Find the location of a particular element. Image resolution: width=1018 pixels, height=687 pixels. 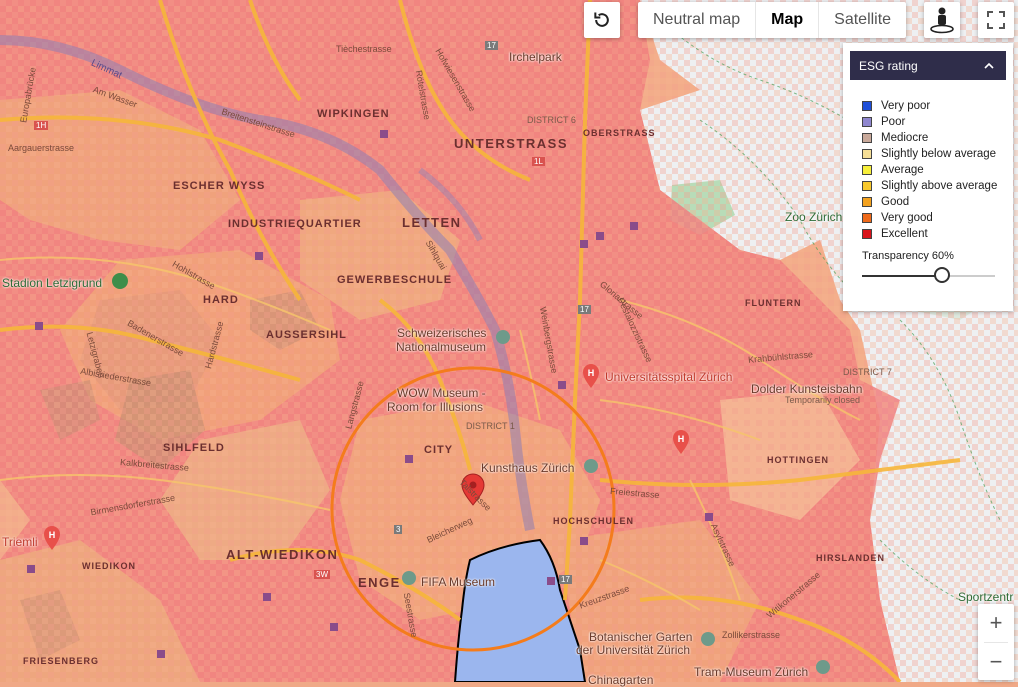

legend-item-label: Poor is located at coordinates (893, 122).